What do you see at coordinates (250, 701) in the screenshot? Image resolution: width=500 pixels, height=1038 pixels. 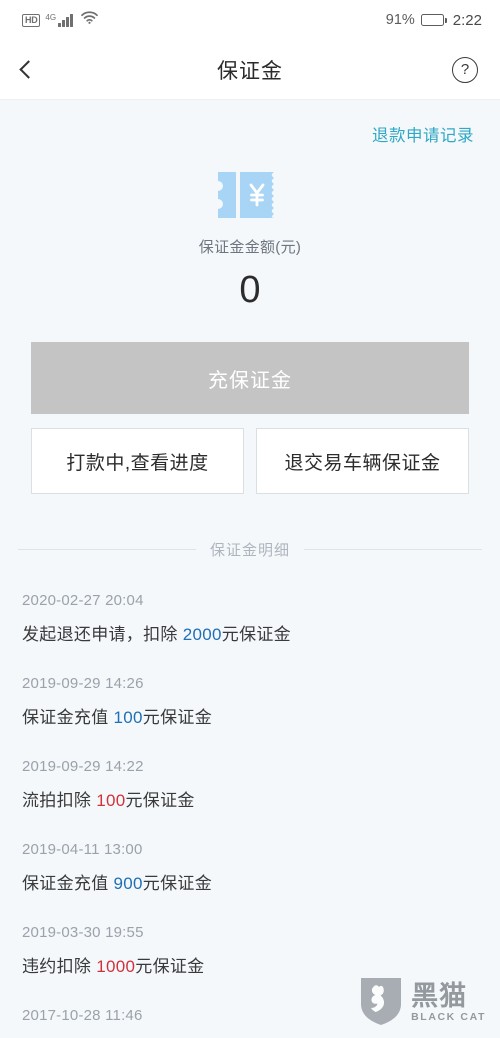 I see `list-item: 2019-09-29 14:26 保证金充值 100元保证金` at bounding box center [250, 701].